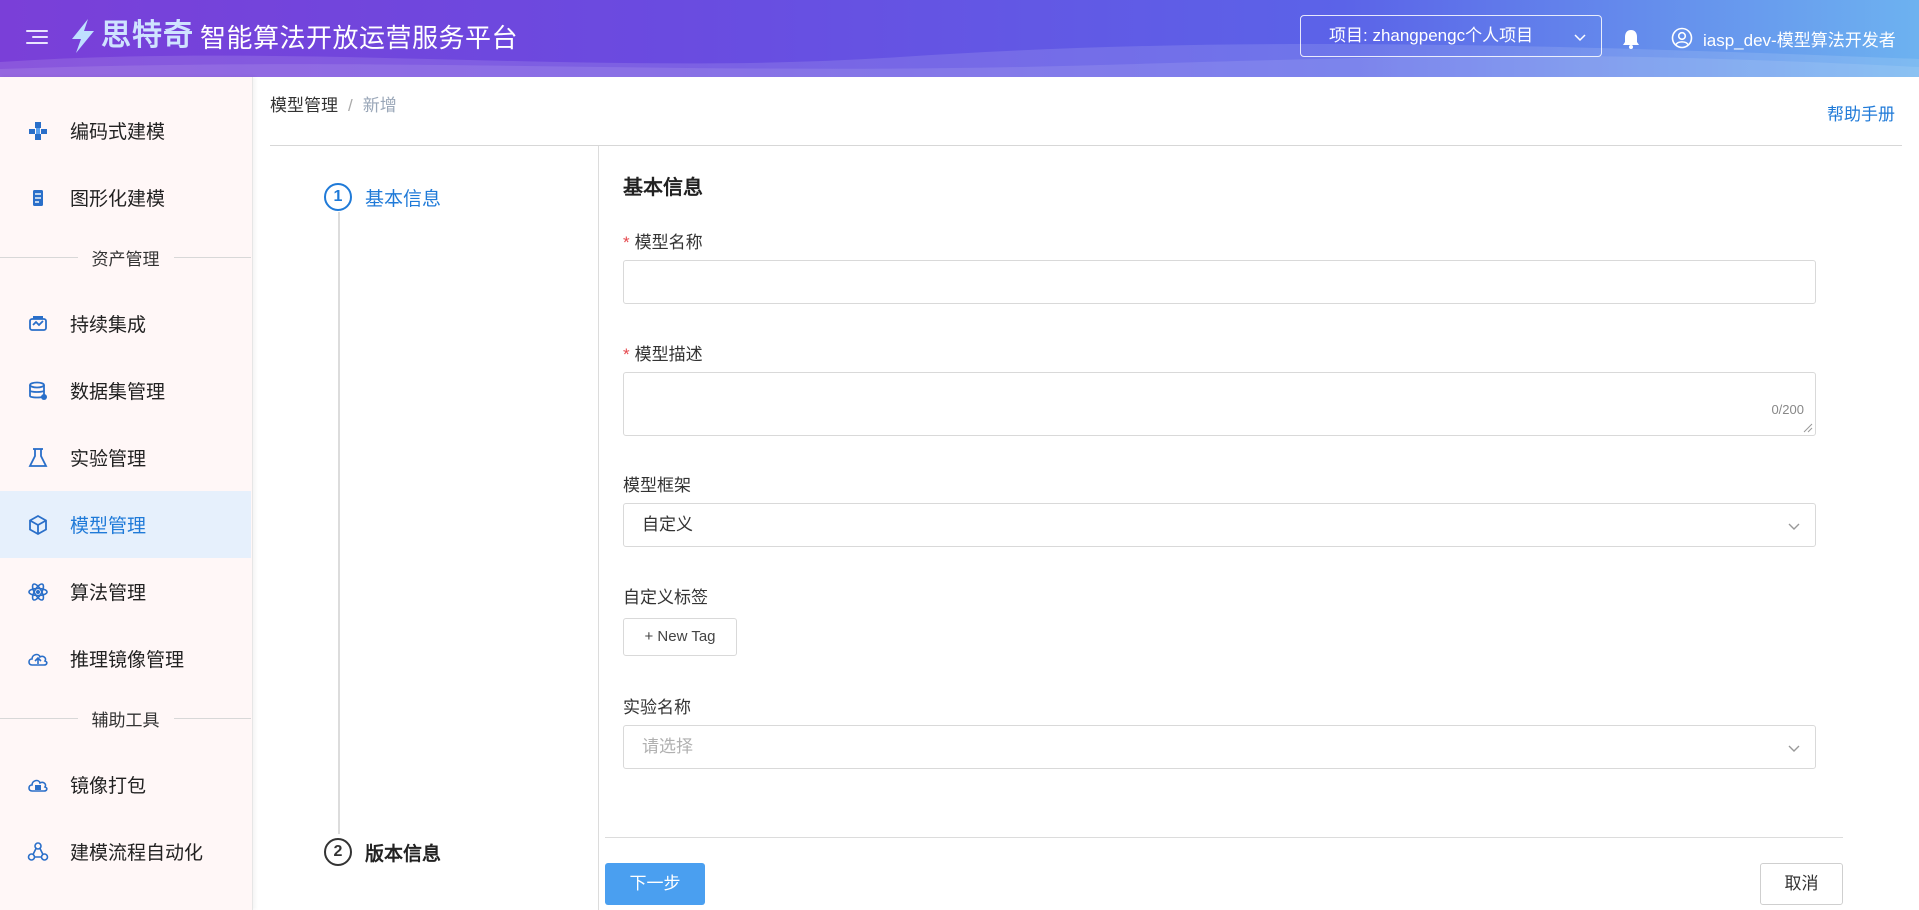 Image resolution: width=1919 pixels, height=910 pixels. I want to click on sidebar-item-label: 数据集管理, so click(118, 392).